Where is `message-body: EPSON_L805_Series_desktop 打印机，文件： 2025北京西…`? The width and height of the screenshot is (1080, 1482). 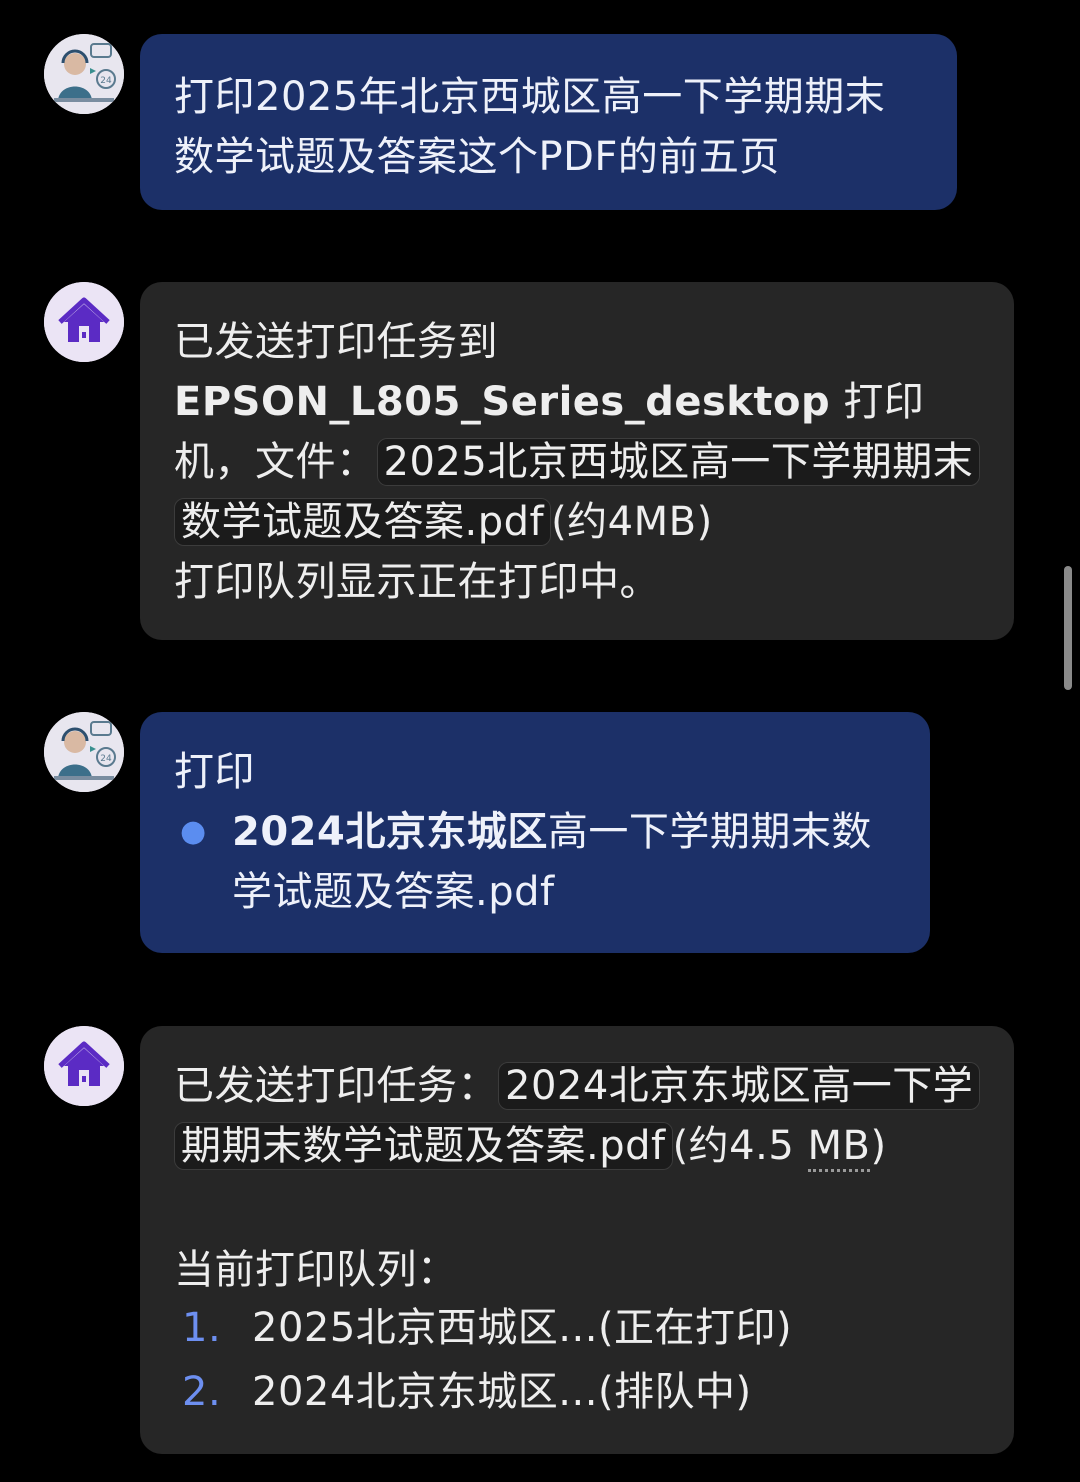
message-body: EPSON_L805_Series_desktop 打印机，文件： 2025北京西… is located at coordinates (577, 462).